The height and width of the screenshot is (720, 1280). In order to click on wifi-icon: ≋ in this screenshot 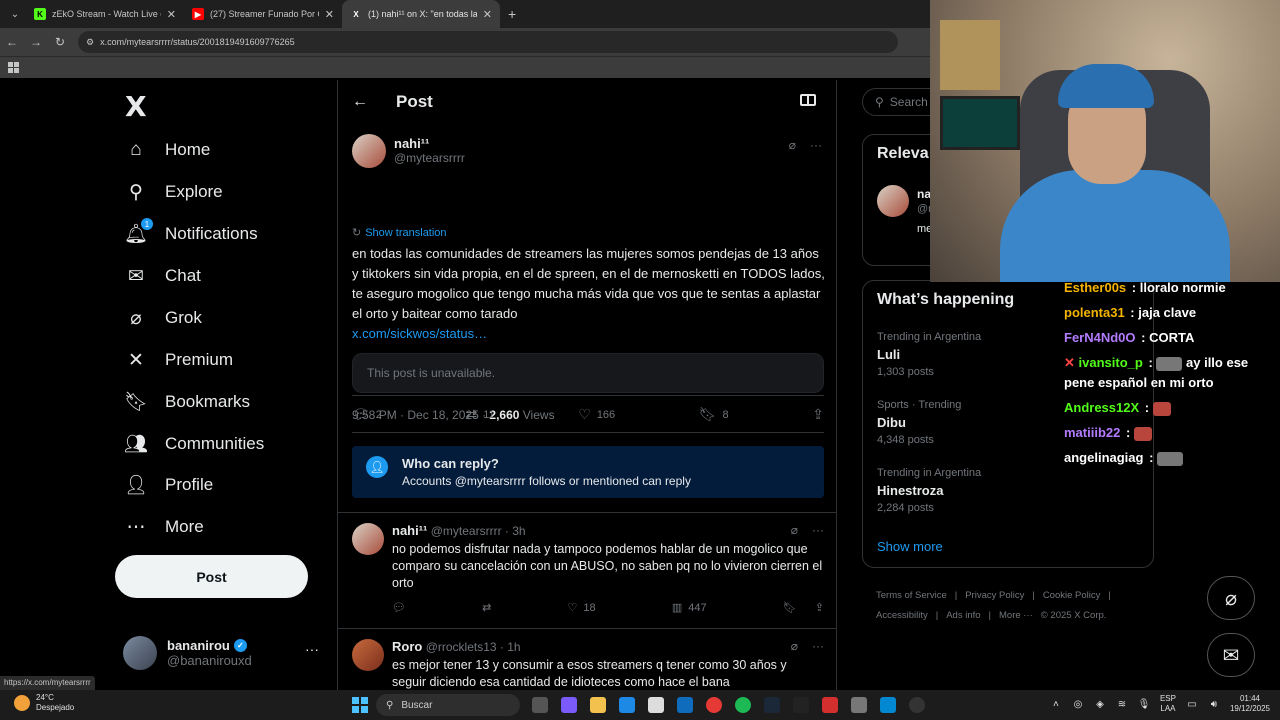, I will do `click(1122, 704)`.